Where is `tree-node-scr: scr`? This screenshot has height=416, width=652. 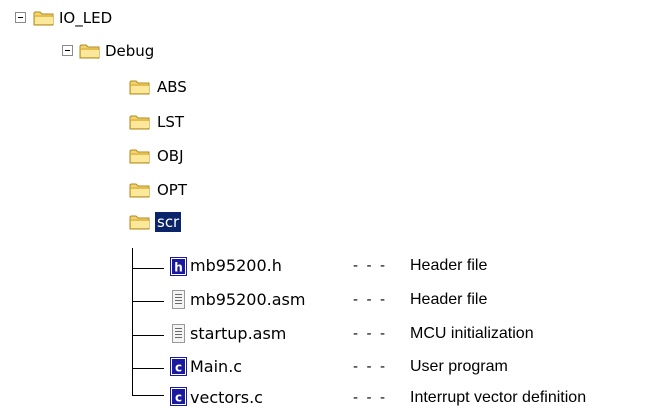
tree-node-scr: scr is located at coordinates (168, 222).